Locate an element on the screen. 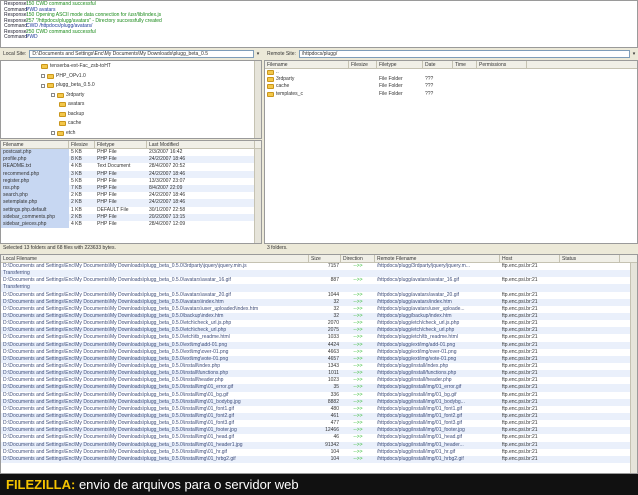 Image resolution: width=638 pixels, height=495 pixels. col-remote-filesize: Filesize is located at coordinates (363, 64).